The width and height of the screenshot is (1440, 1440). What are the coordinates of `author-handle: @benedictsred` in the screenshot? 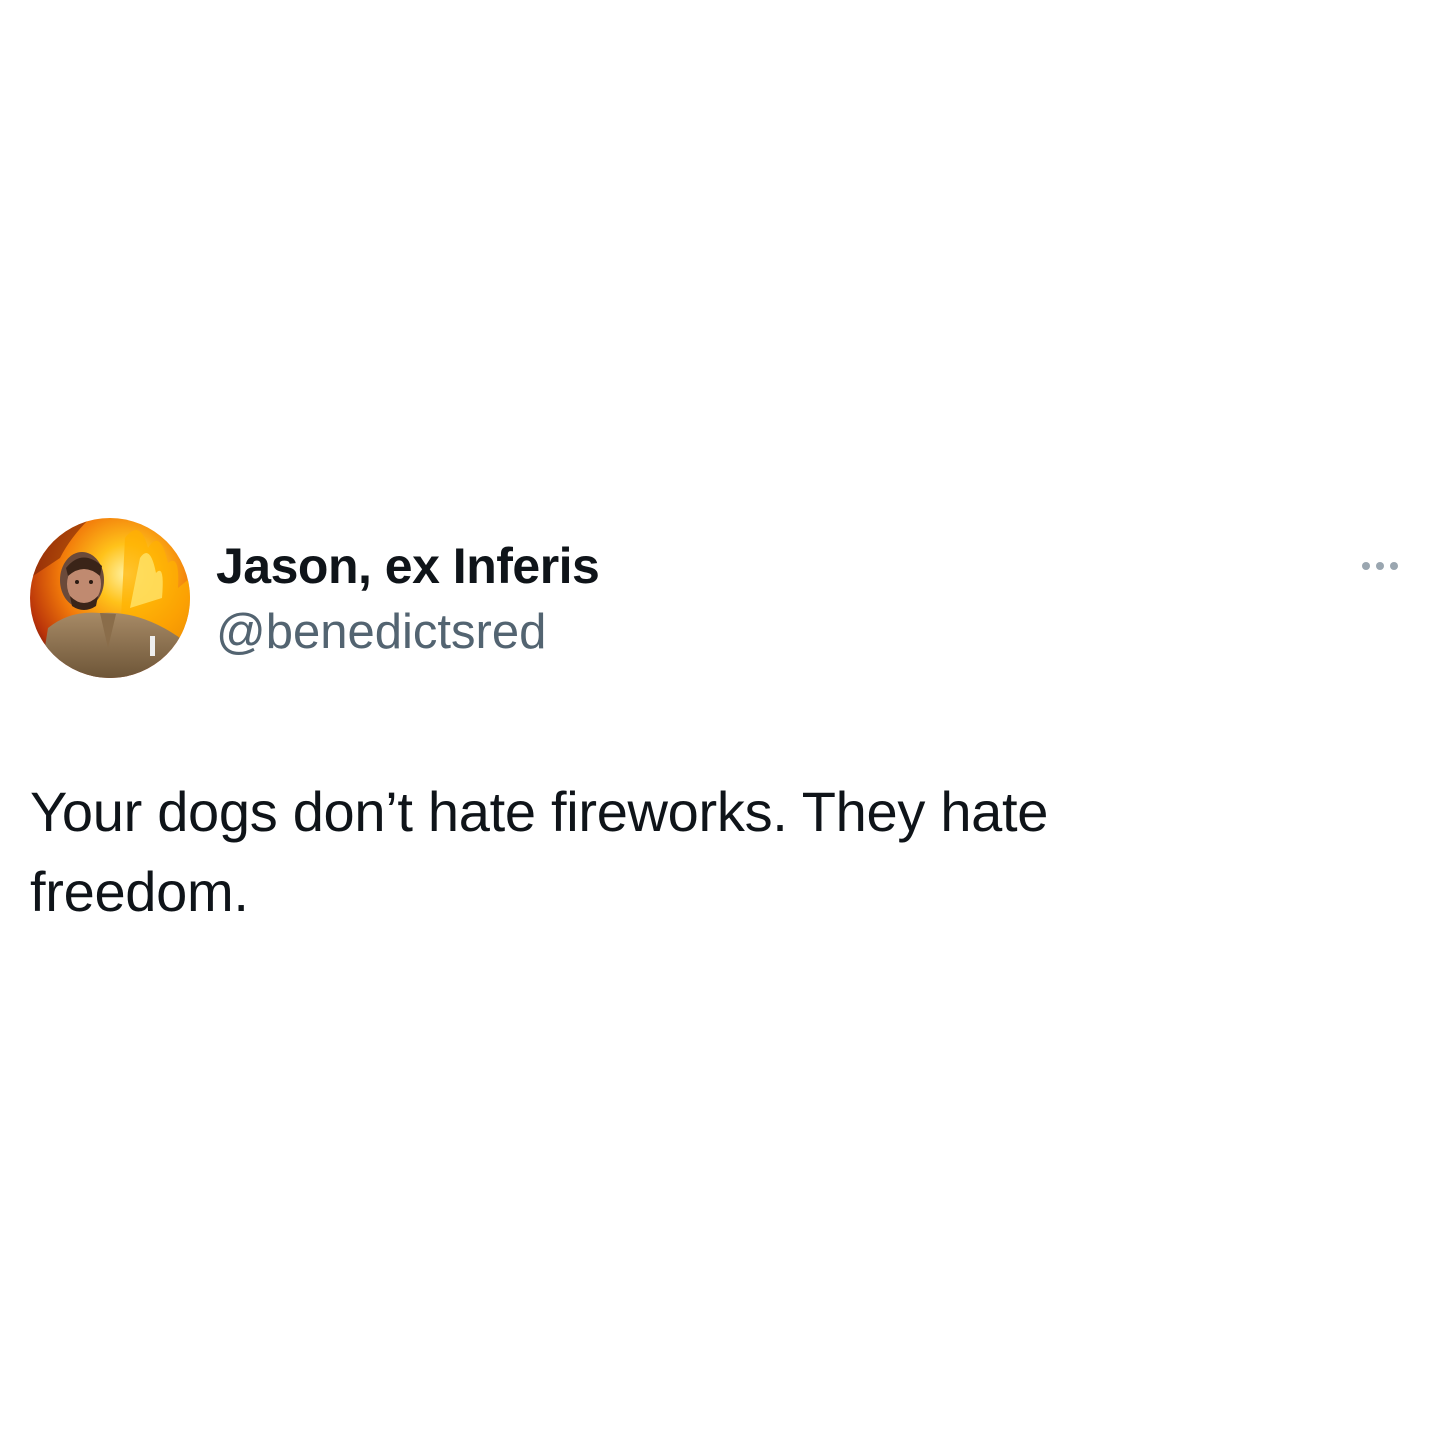 It's located at (381, 632).